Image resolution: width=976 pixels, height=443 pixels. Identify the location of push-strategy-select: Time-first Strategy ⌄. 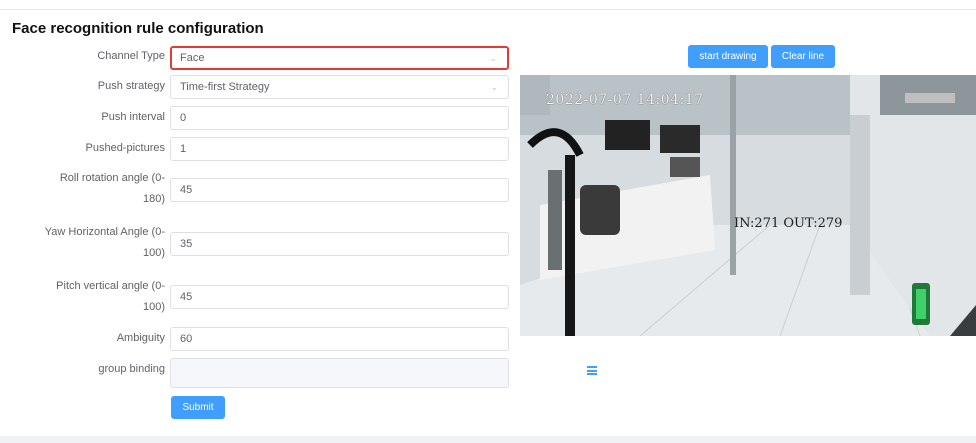
(339, 87).